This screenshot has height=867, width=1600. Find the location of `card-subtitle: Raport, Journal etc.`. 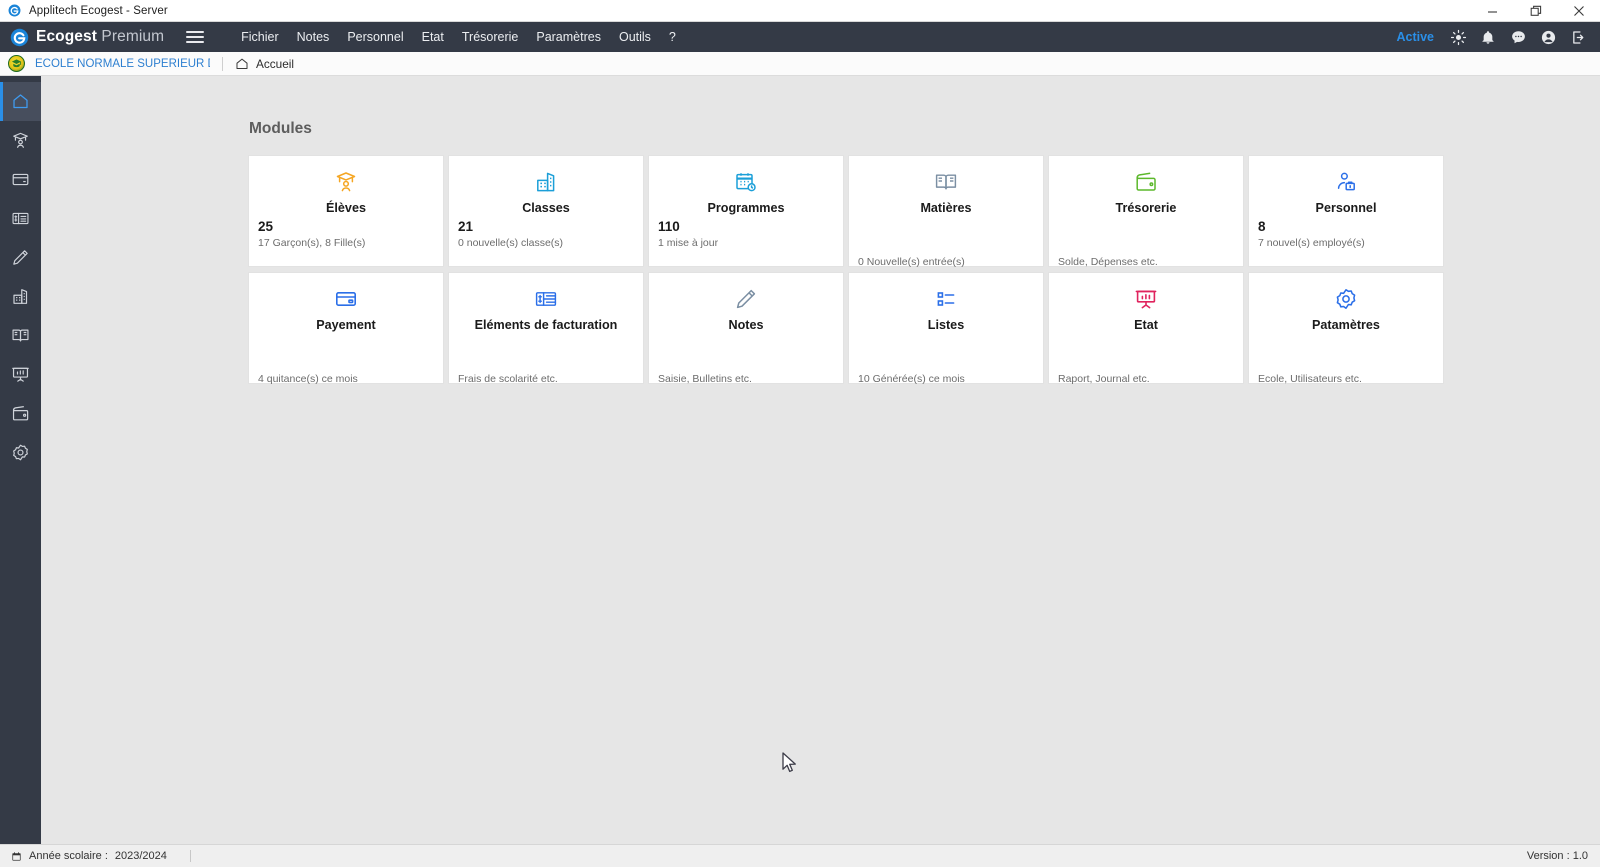

card-subtitle: Raport, Journal etc. is located at coordinates (1104, 379).